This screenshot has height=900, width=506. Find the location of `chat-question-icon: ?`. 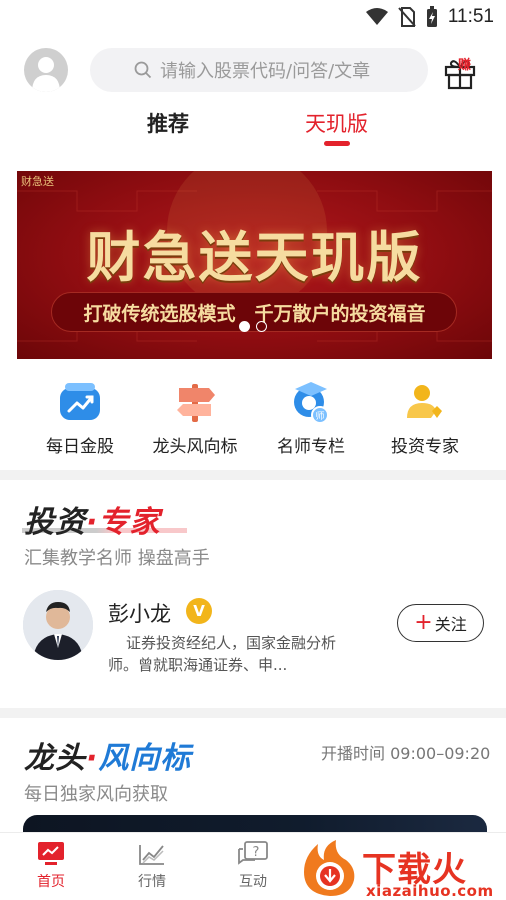

chat-question-icon: ? is located at coordinates (253, 853).